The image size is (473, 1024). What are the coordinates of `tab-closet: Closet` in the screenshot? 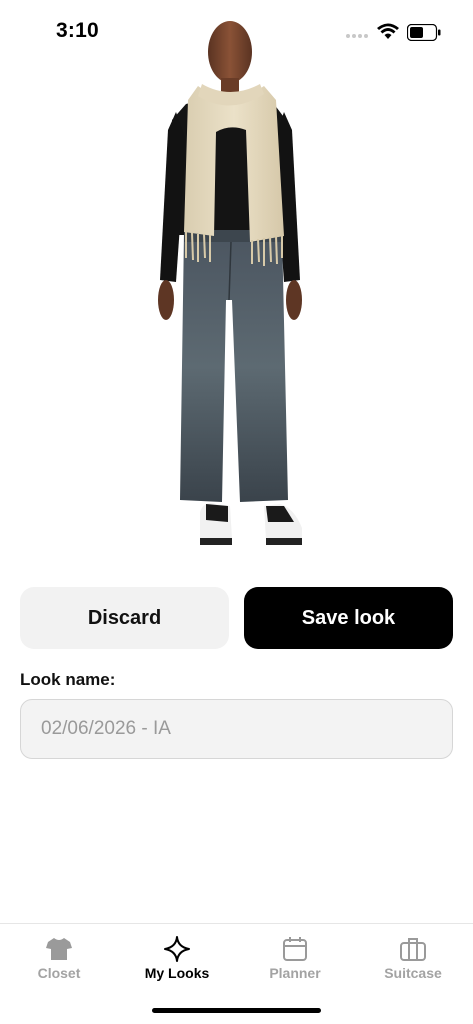 It's located at (59, 959).